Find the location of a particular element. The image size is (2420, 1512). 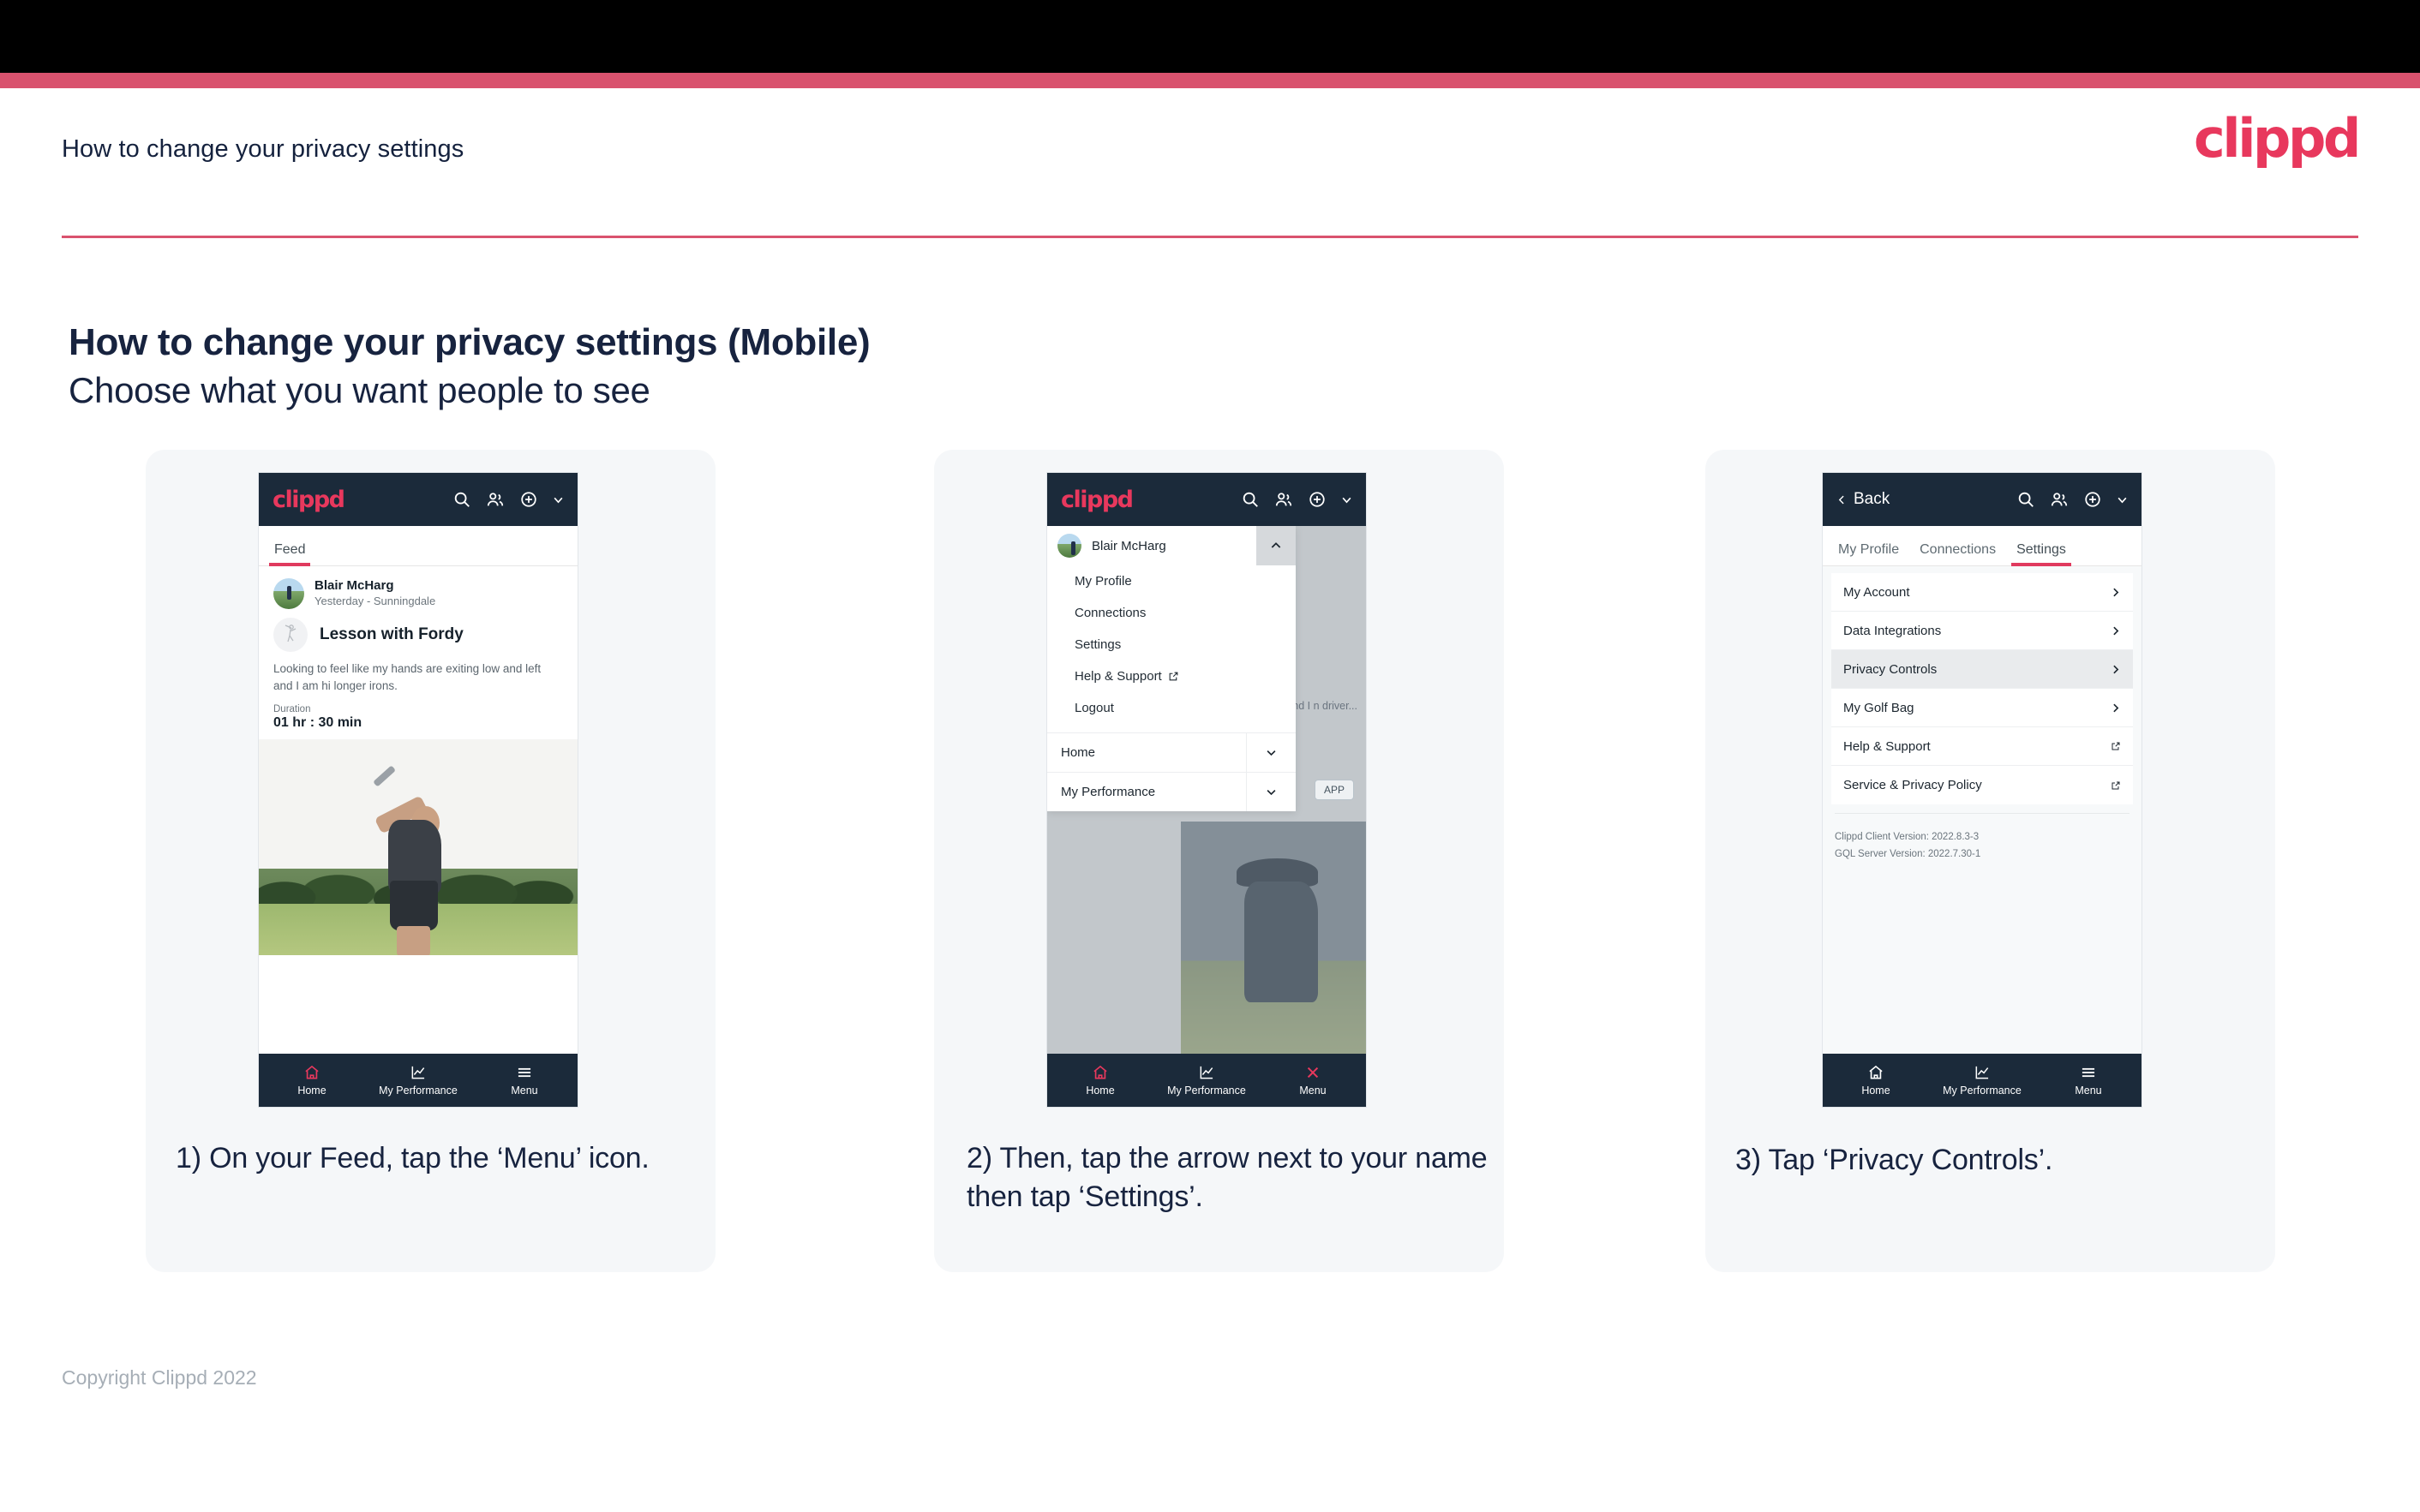

post-header: Blair McHarg Yesterday - Sunningdale is located at coordinates (418, 590).